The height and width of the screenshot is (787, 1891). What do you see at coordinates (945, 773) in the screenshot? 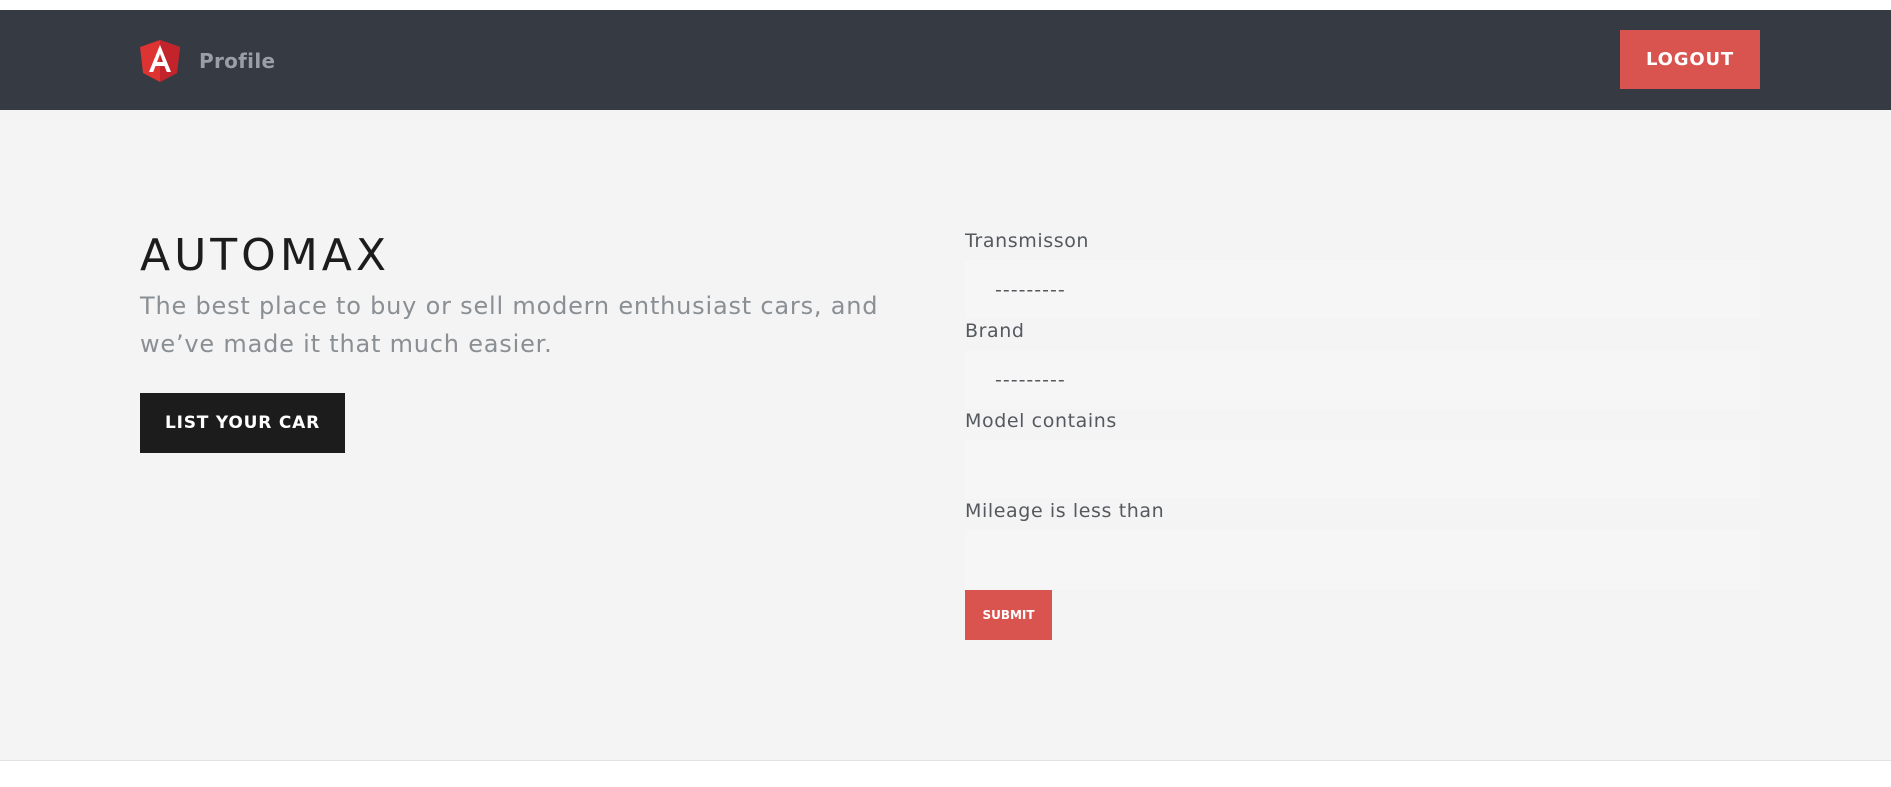
I see `footer` at bounding box center [945, 773].